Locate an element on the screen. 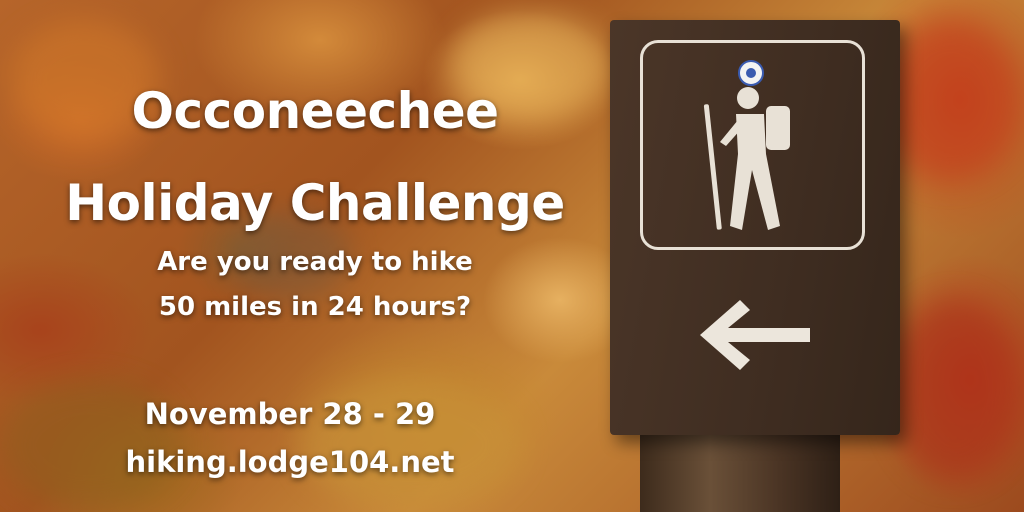 The image size is (1024, 512). title-line-2: Holiday Challenge is located at coordinates (315, 203).